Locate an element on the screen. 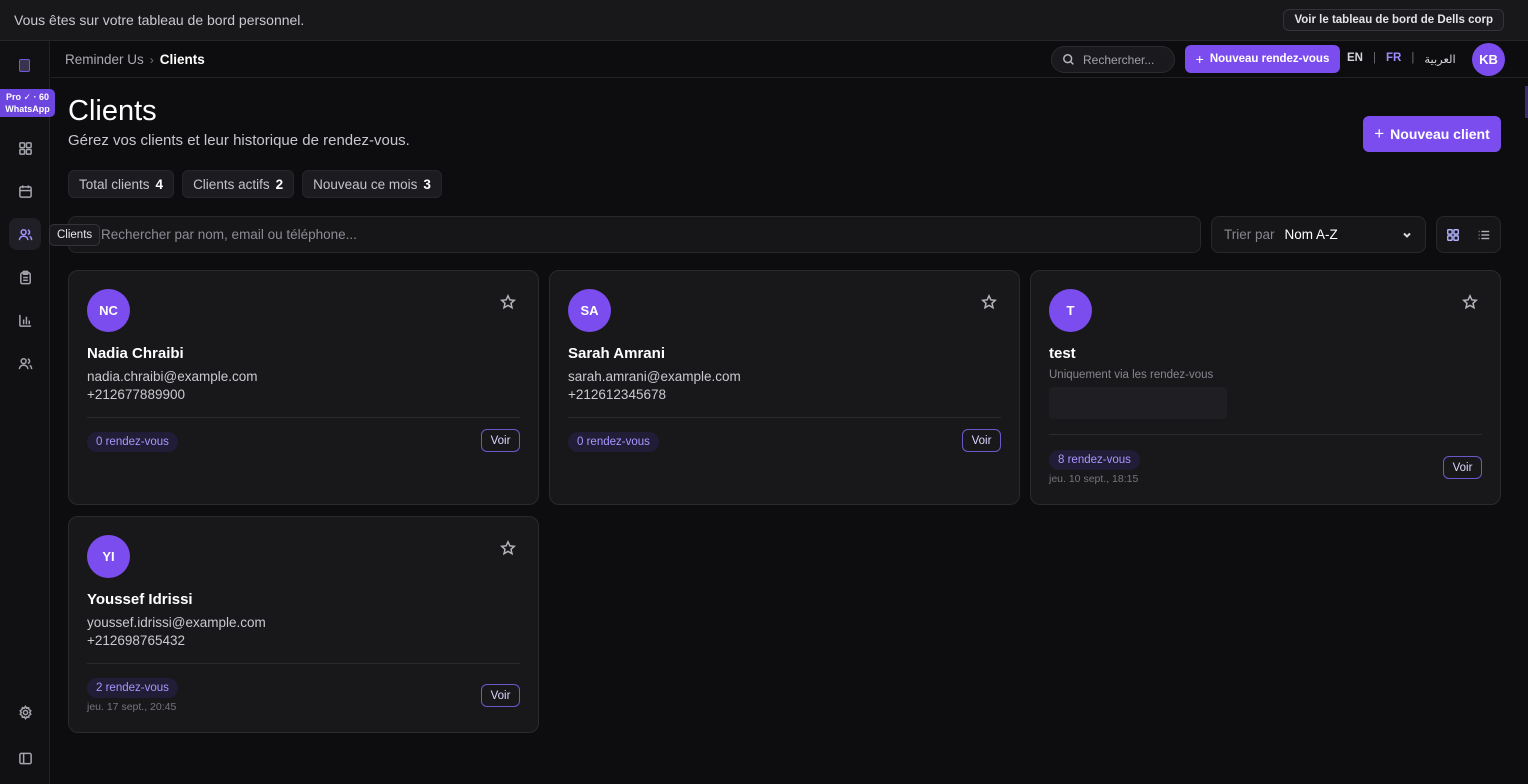 The image size is (1528, 784). client-contact-placeholder is located at coordinates (1138, 403).